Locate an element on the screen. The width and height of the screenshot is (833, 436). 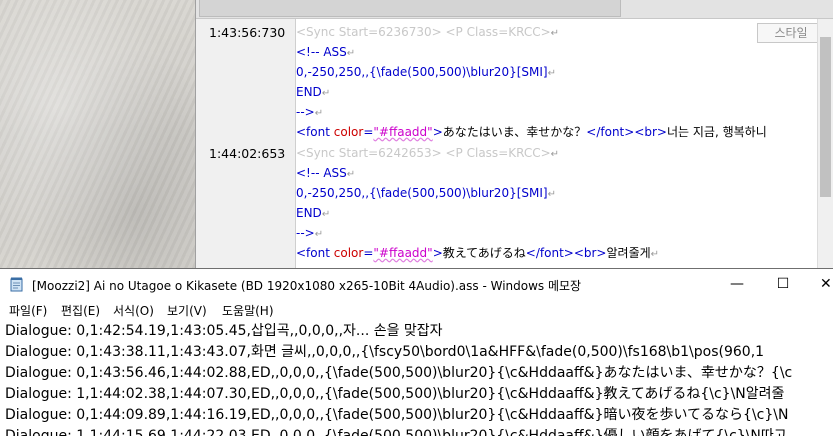
notepad-icon is located at coordinates (16, 284).